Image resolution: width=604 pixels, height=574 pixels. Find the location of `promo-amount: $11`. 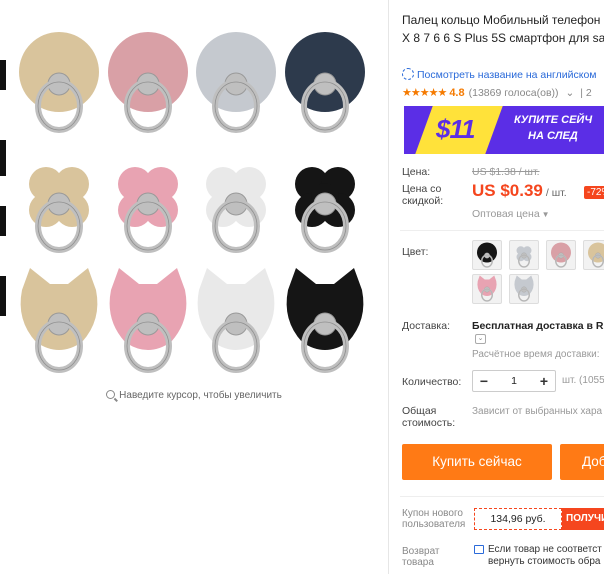

promo-amount: $11 is located at coordinates (455, 129).